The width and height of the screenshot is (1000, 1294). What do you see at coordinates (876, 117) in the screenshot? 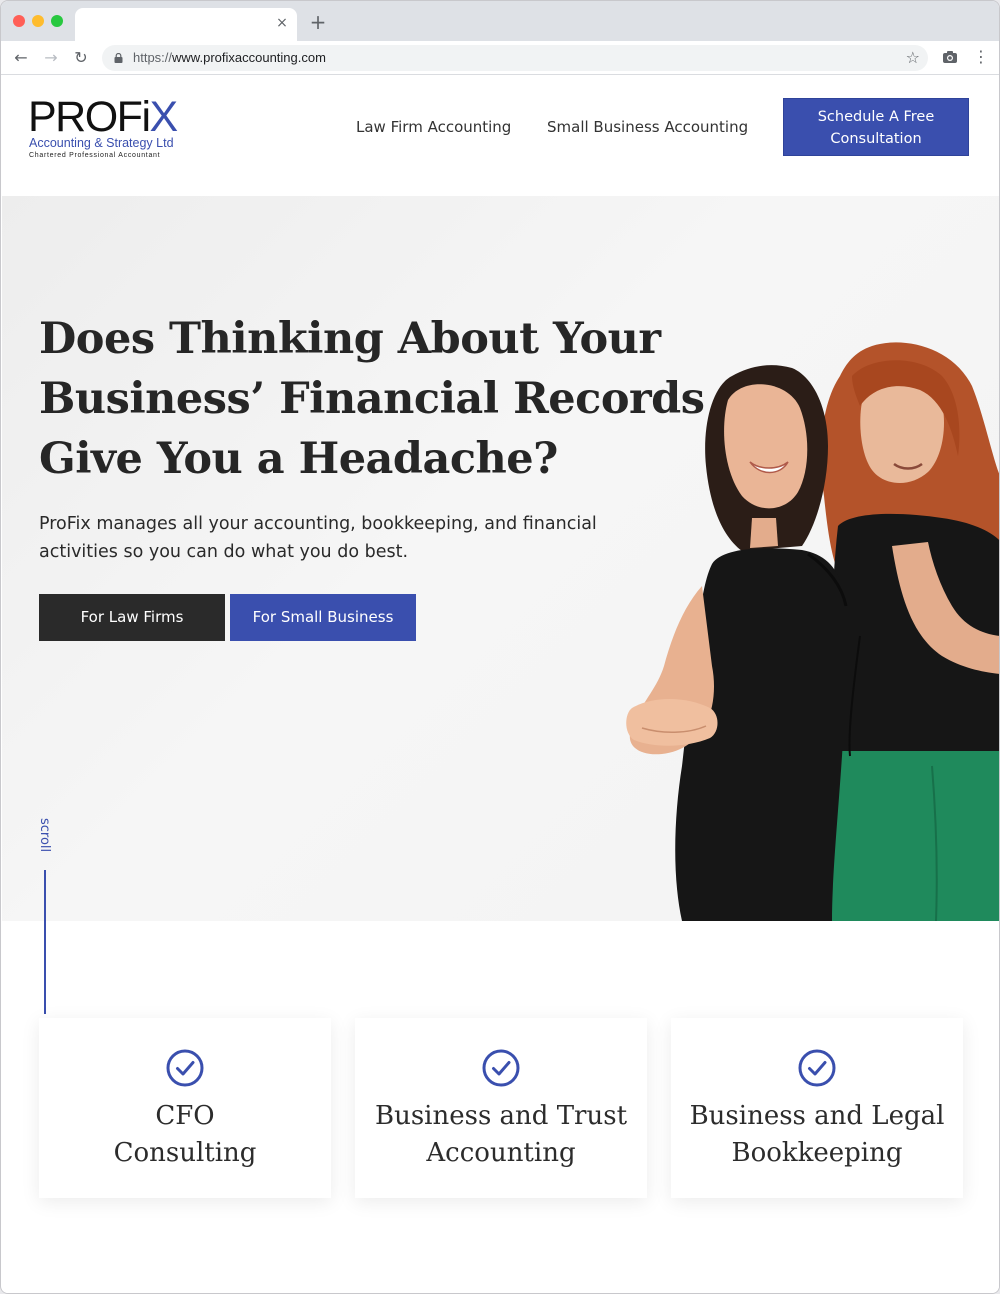
I see `cta-line-1: Schedule A Free` at bounding box center [876, 117].